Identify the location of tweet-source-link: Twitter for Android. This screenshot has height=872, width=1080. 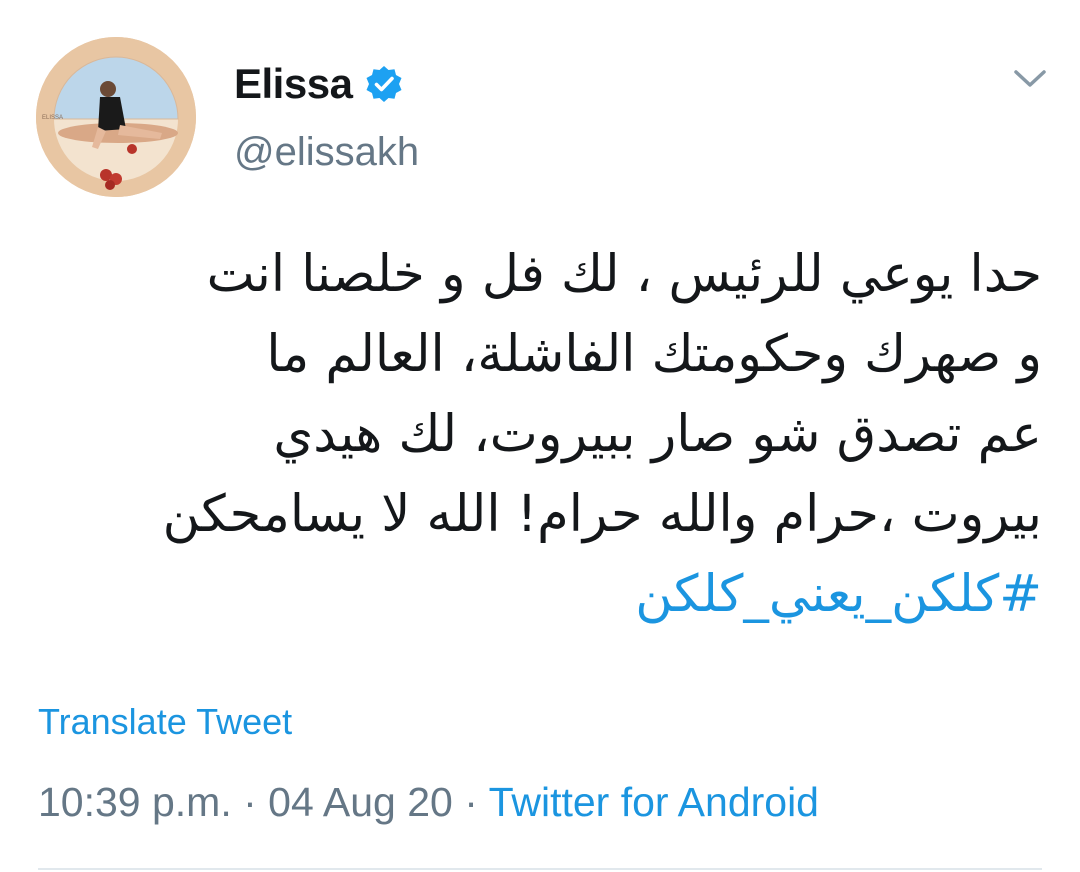
(654, 802).